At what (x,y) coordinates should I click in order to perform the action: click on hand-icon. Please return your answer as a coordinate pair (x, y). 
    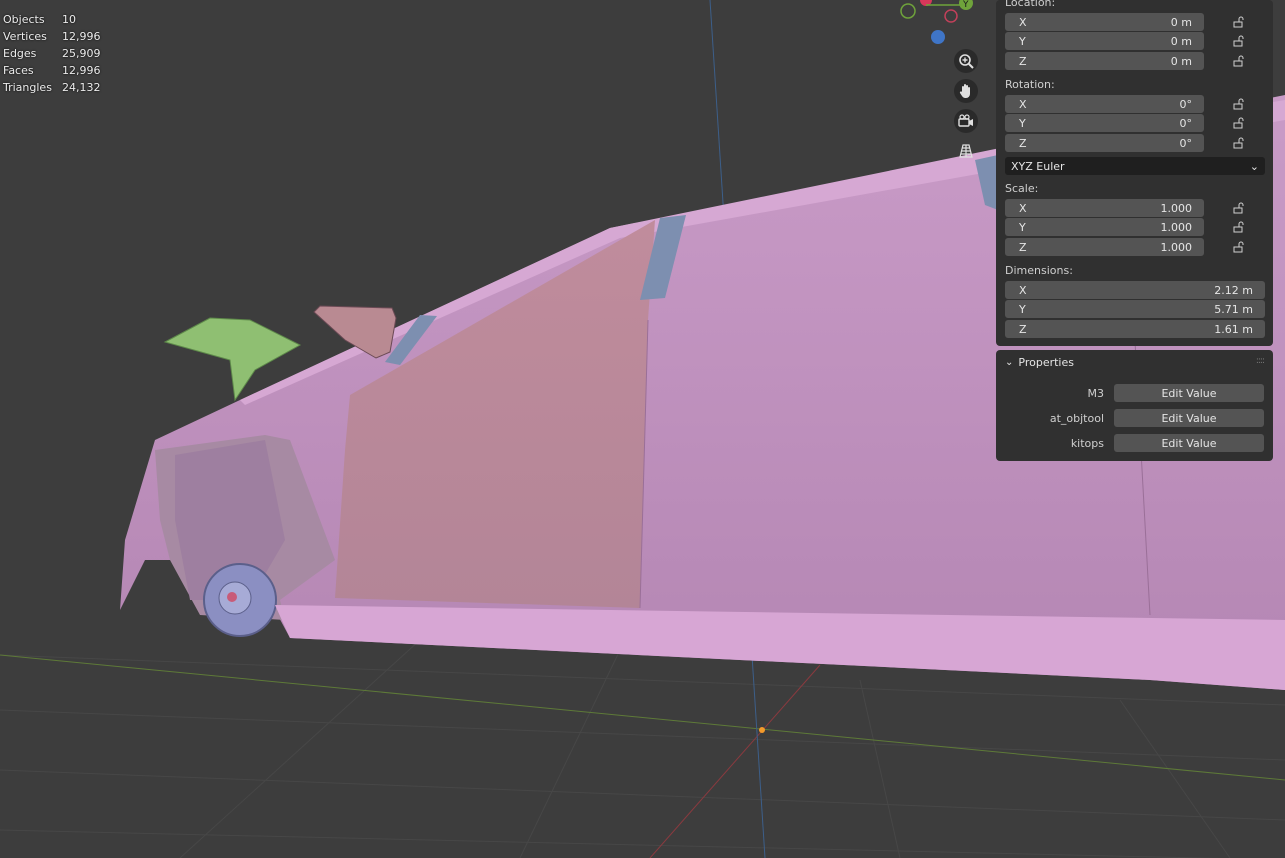
    Looking at the image, I should click on (966, 91).